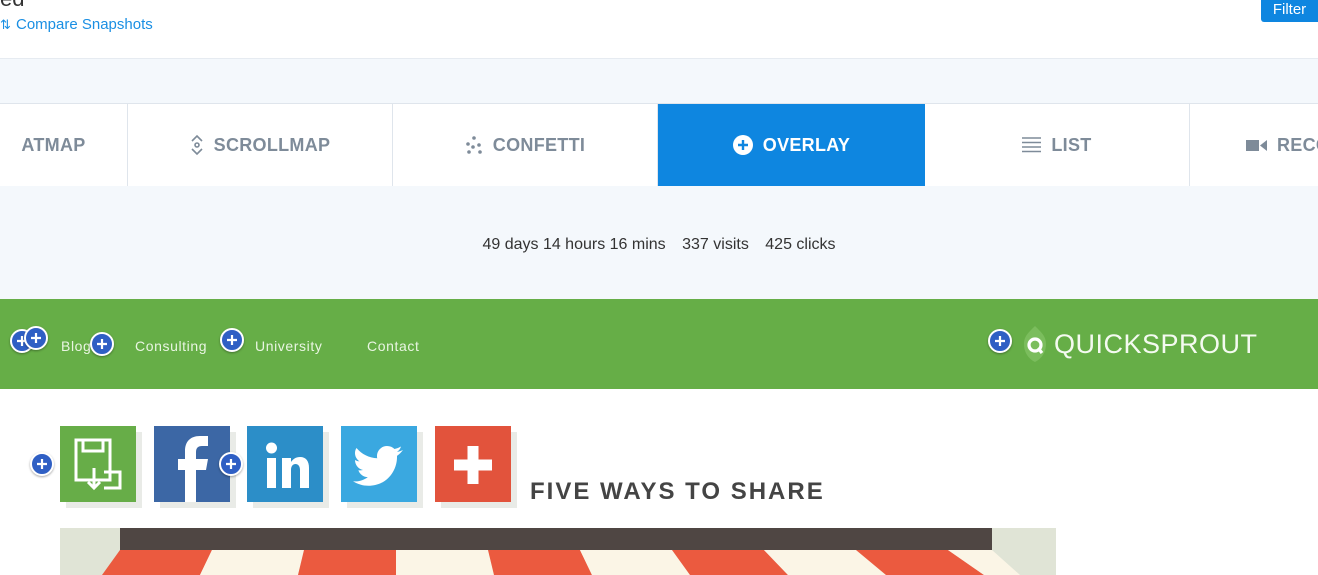 This screenshot has height=575, width=1318. I want to click on sprout-logo-icon, so click(1035, 344).